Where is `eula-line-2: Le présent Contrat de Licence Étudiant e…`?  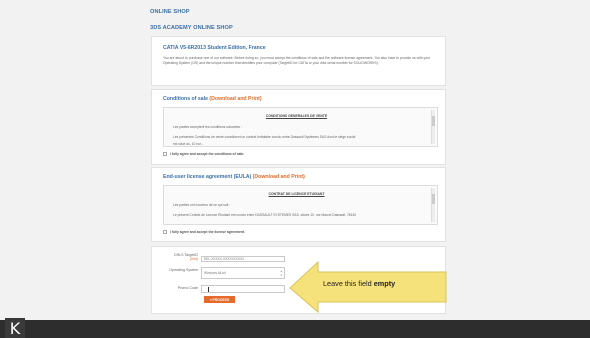
eula-line-2: Le présent Contrat de Licence Étudiant e… is located at coordinates (265, 215).